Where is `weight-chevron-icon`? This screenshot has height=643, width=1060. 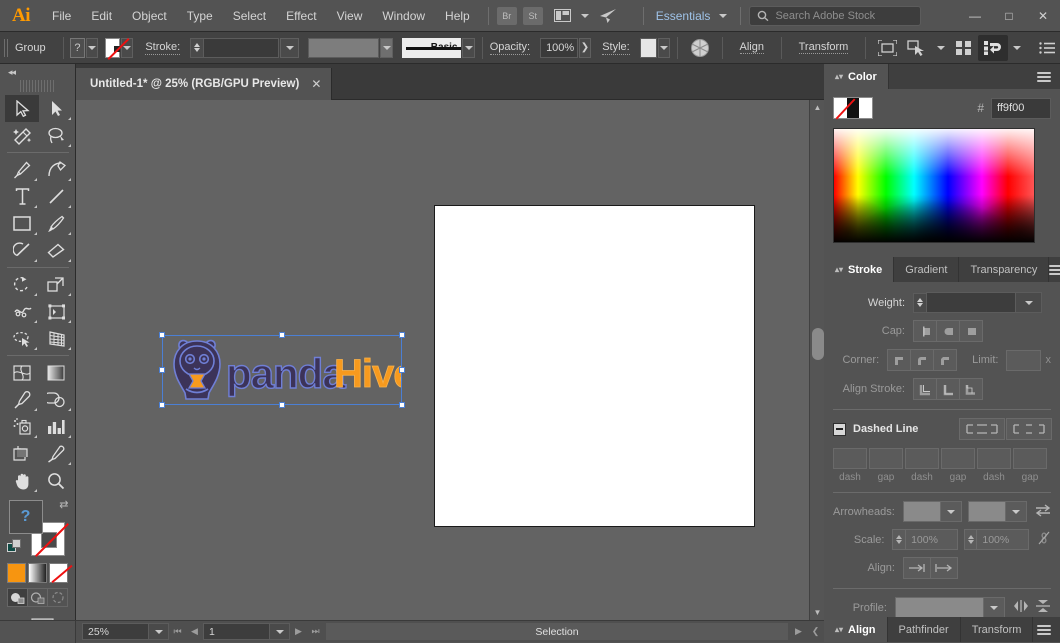
weight-chevron-icon is located at coordinates (1029, 302).